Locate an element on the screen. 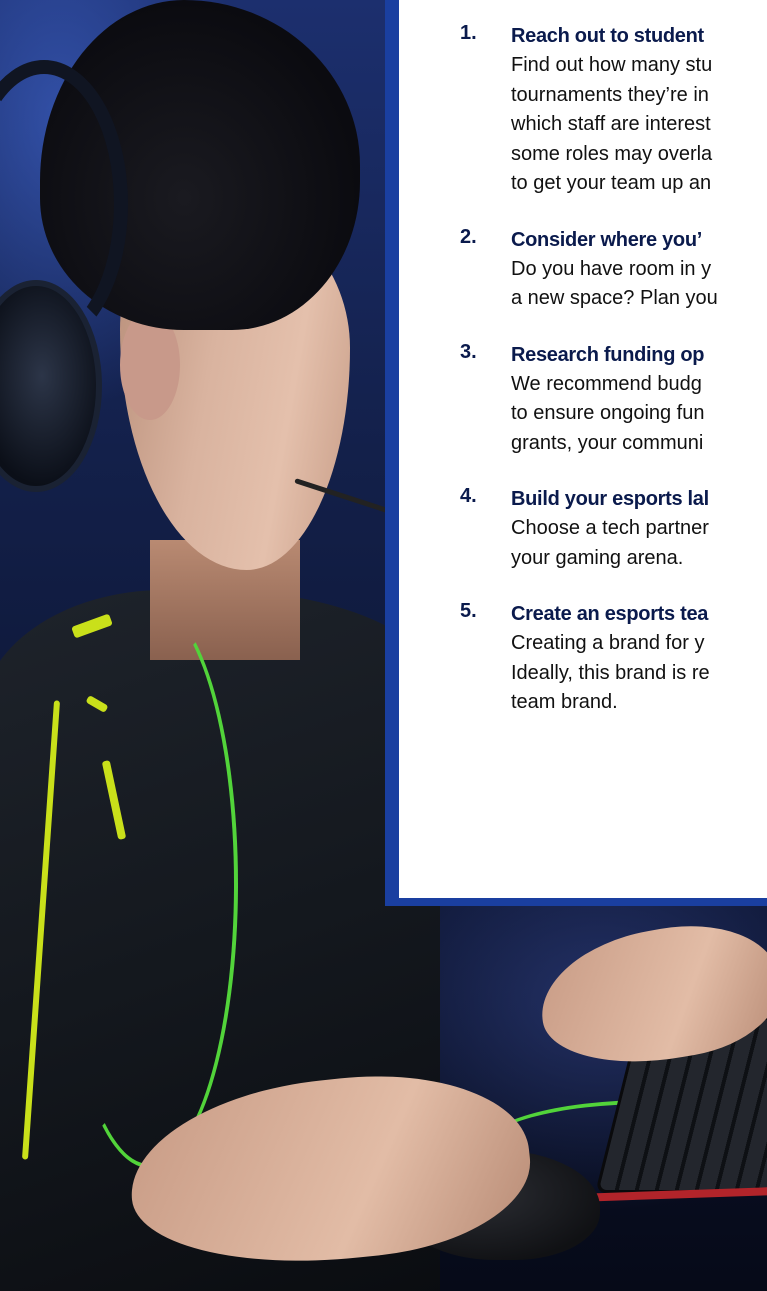 The width and height of the screenshot is (767, 1291). step-line: Do you have room in y is located at coordinates (611, 268).